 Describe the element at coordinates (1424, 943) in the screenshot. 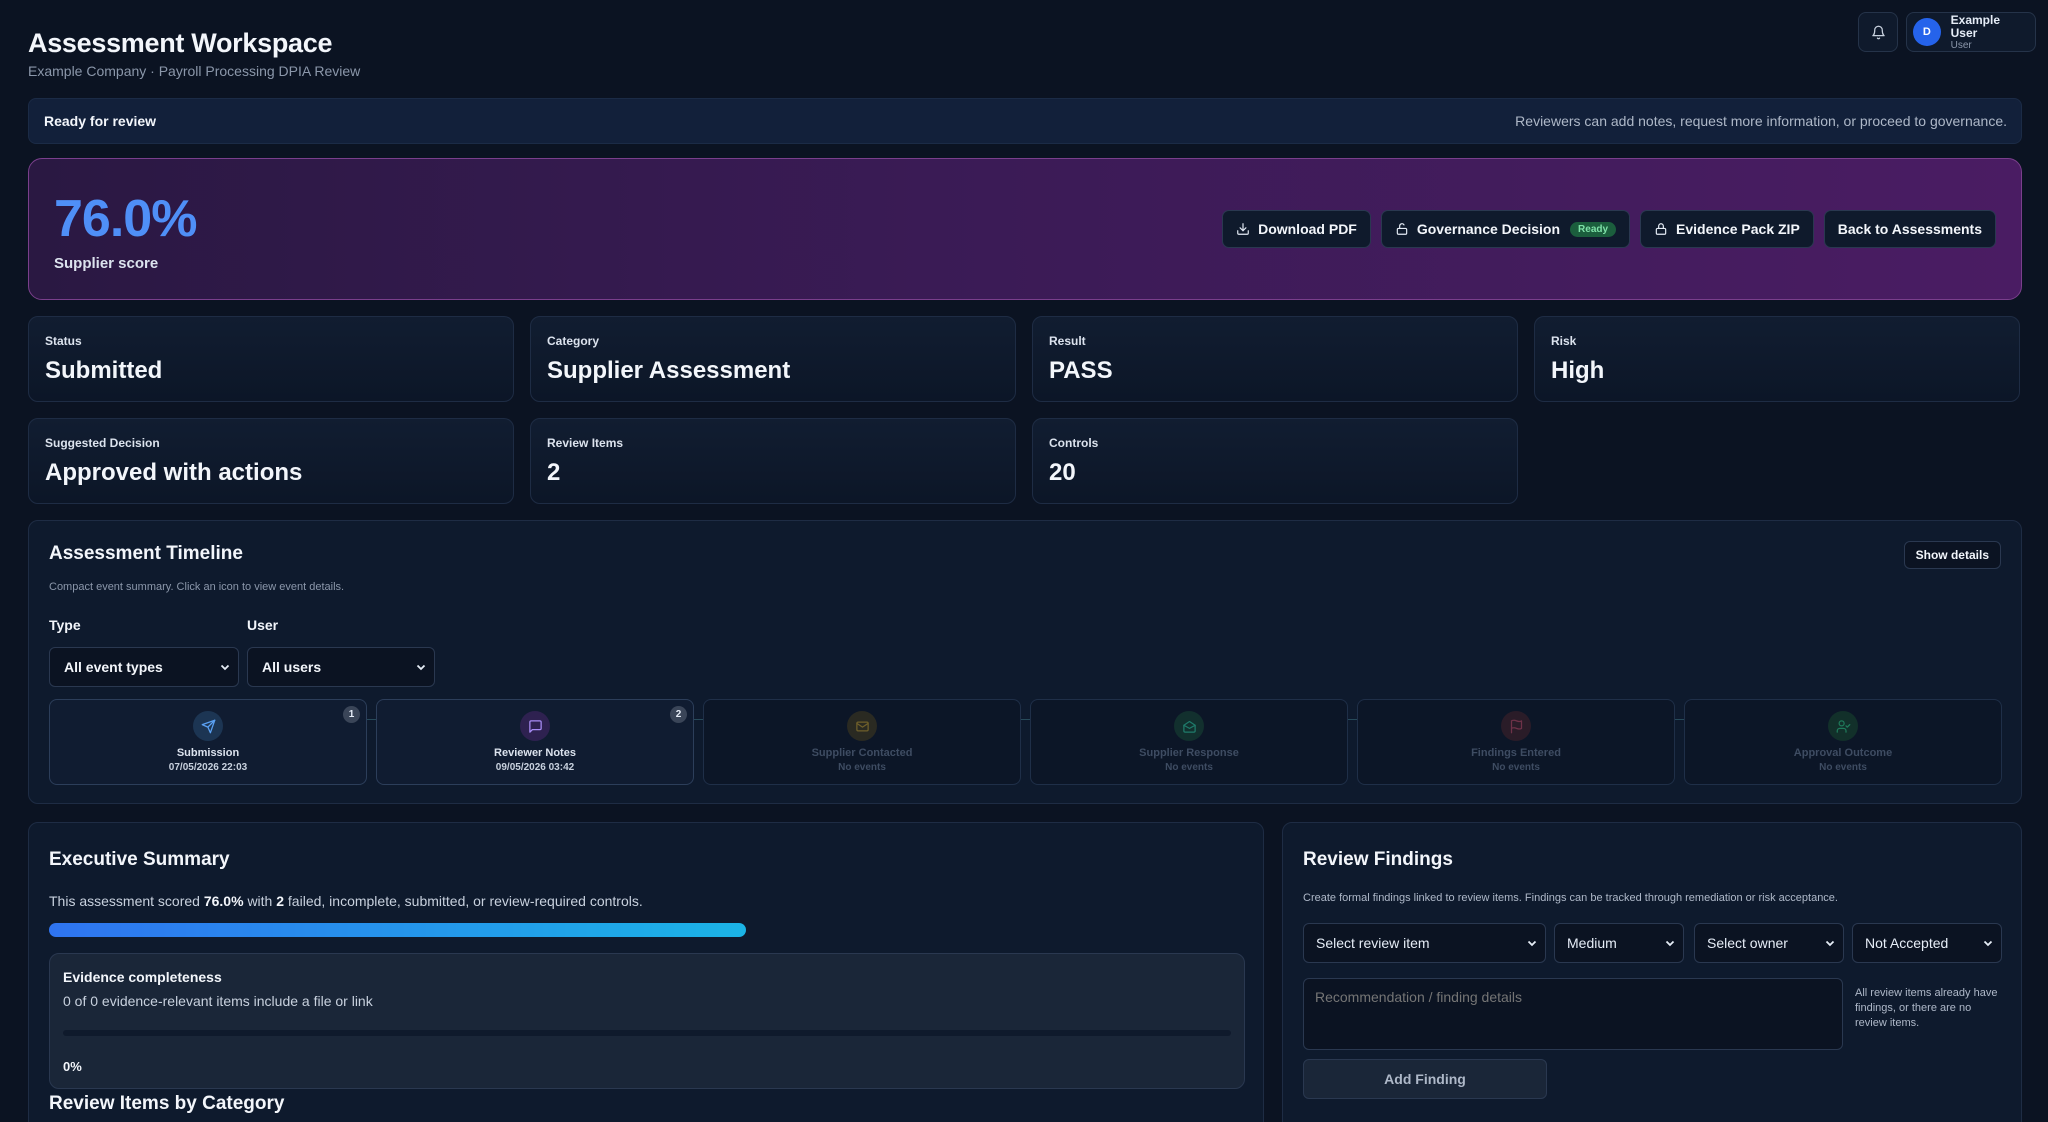

I see `review-item-select: Select review item` at that location.